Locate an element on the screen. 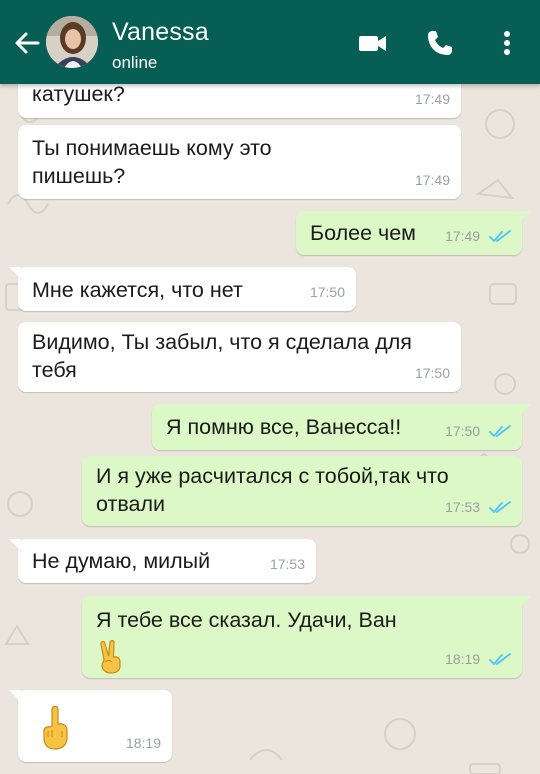  more-vertical-icon is located at coordinates (507, 43).